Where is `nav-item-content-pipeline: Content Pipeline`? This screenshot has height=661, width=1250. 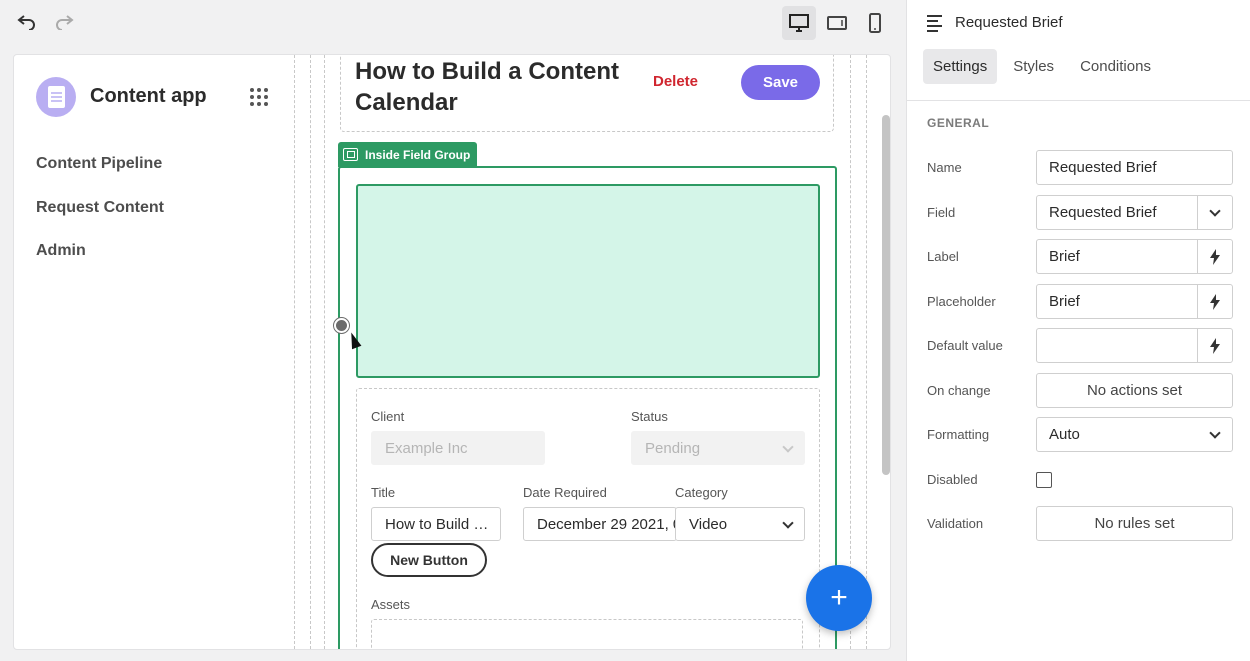
nav-item-content-pipeline: Content Pipeline is located at coordinates (99, 164).